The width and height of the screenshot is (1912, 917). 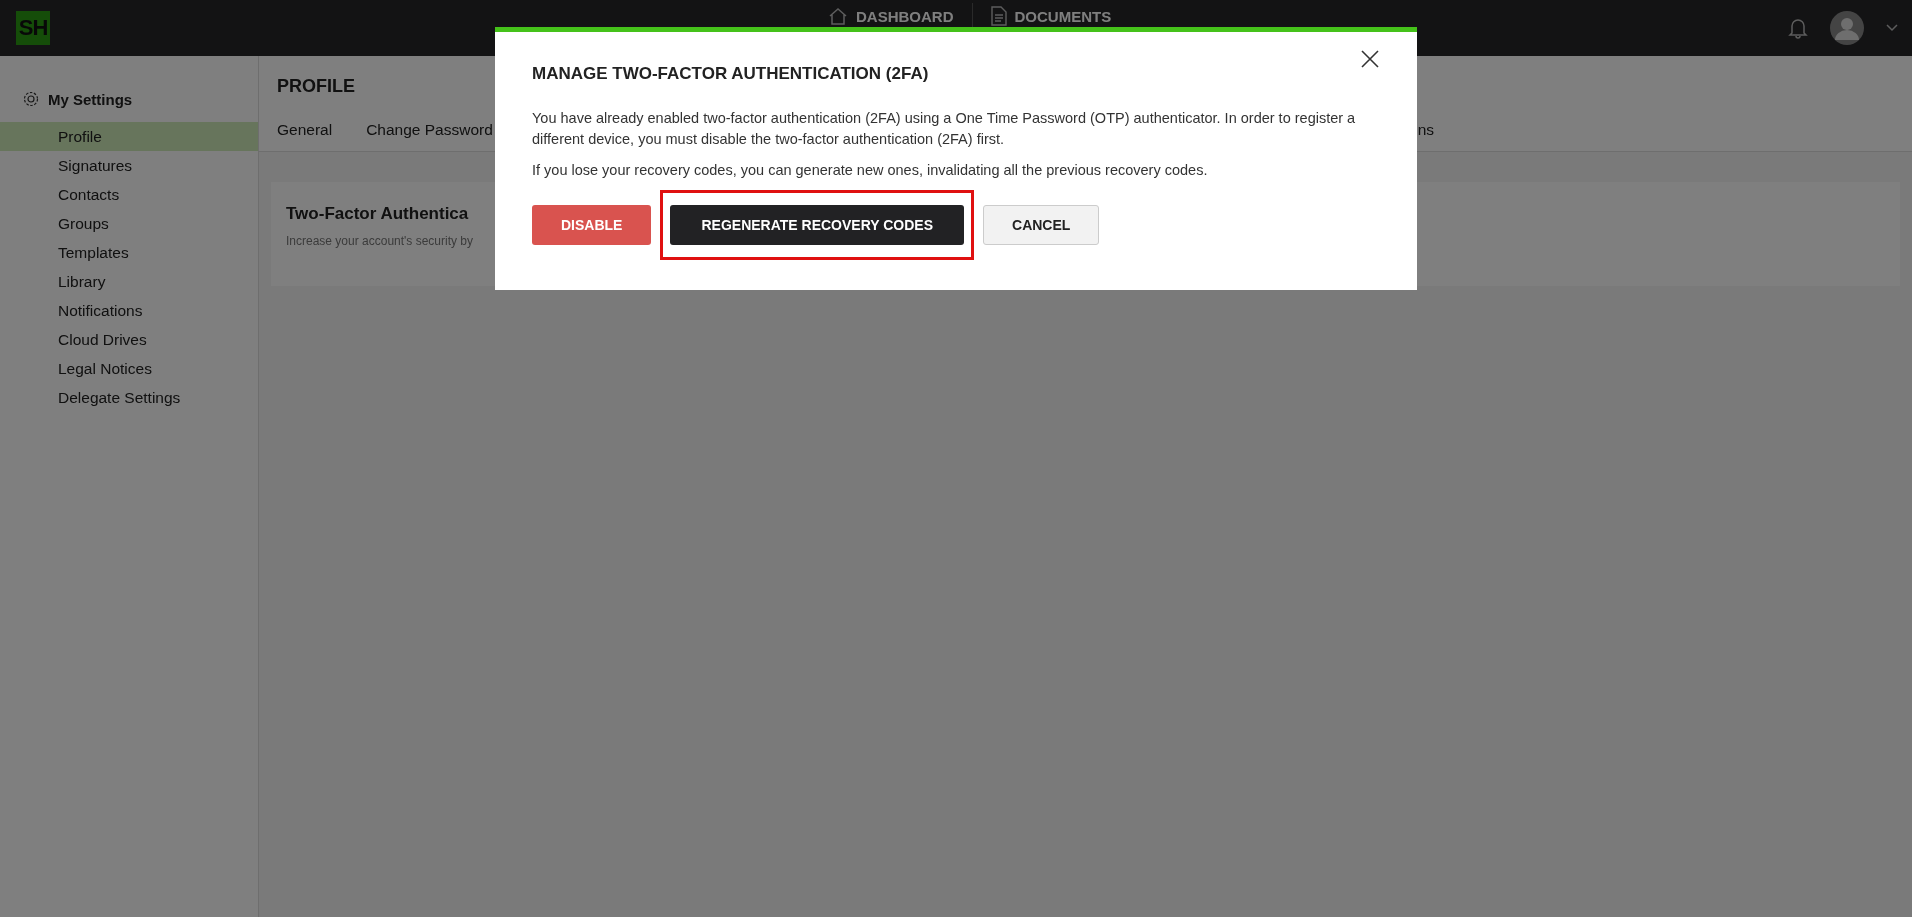 I want to click on avatar, so click(x=1847, y=28).